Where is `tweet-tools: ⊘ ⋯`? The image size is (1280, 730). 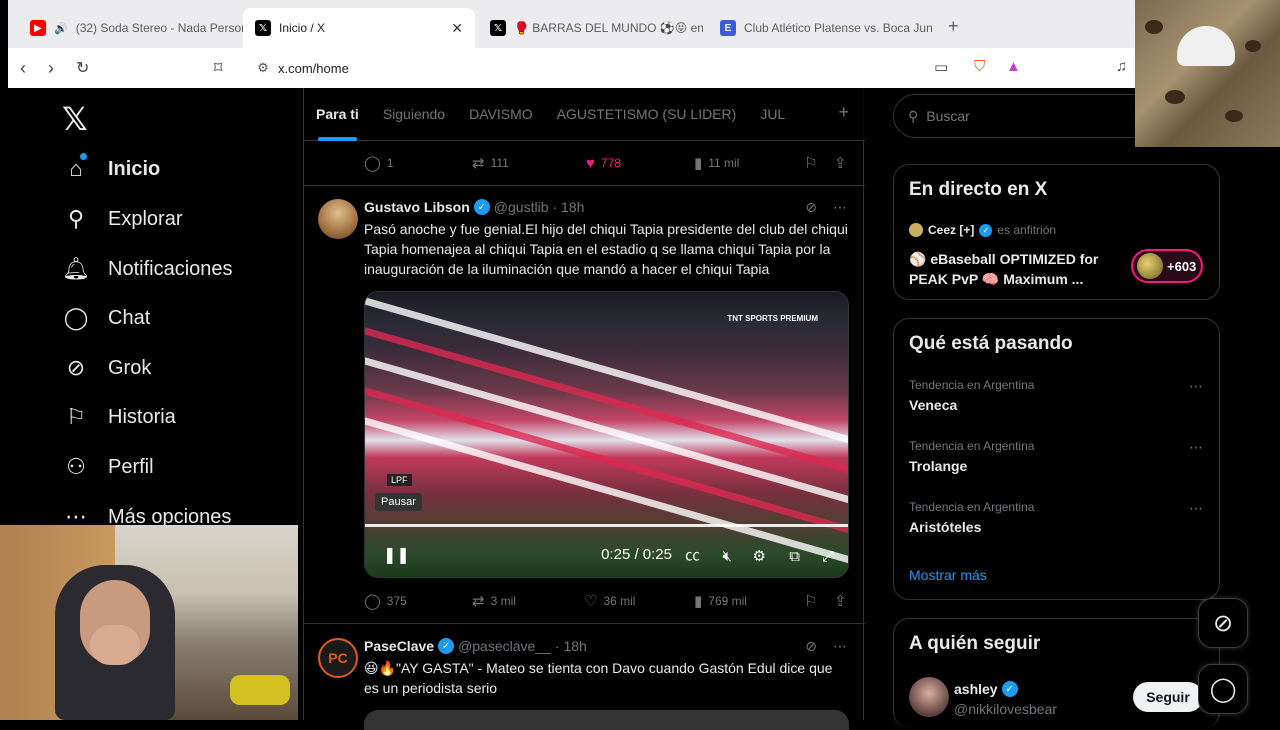
tweet-tools: ⊘ ⋯ is located at coordinates (826, 207).